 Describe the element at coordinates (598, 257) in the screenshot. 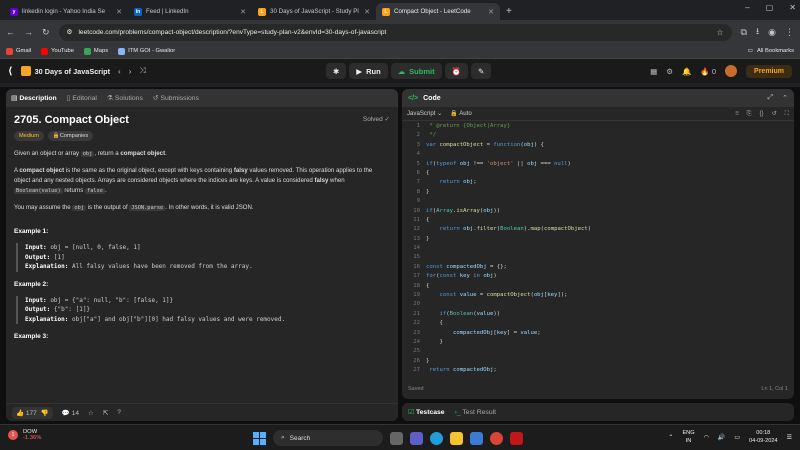

I see `code-line: 15` at that location.